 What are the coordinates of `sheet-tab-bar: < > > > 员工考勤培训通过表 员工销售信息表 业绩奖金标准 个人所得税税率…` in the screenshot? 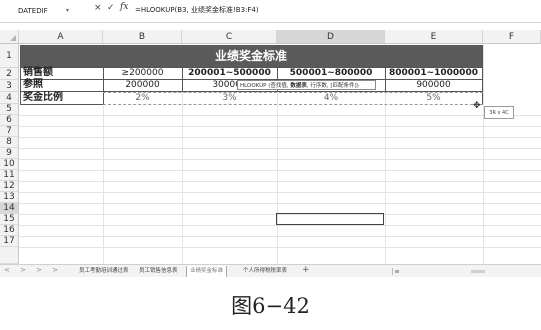 It's located at (270, 270).